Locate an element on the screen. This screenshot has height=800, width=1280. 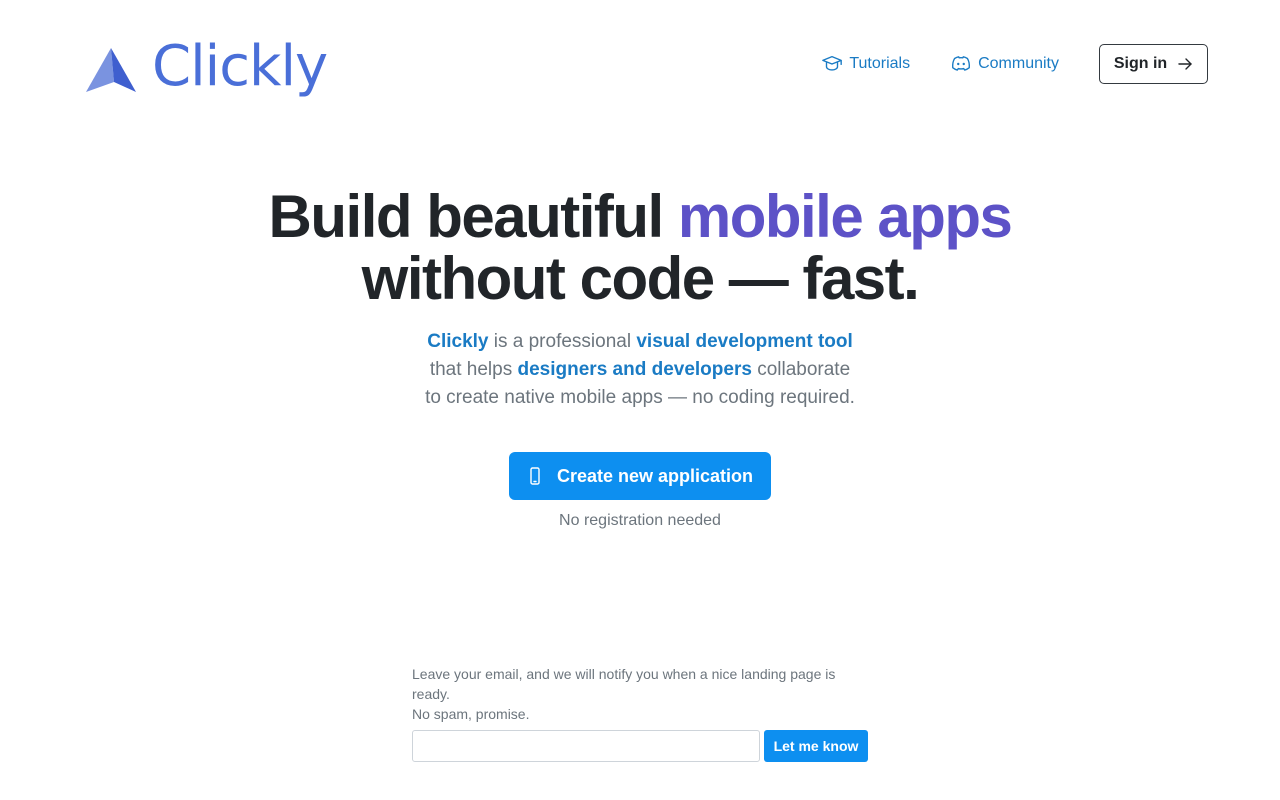
let-me-know-button: Let me know is located at coordinates (816, 746).